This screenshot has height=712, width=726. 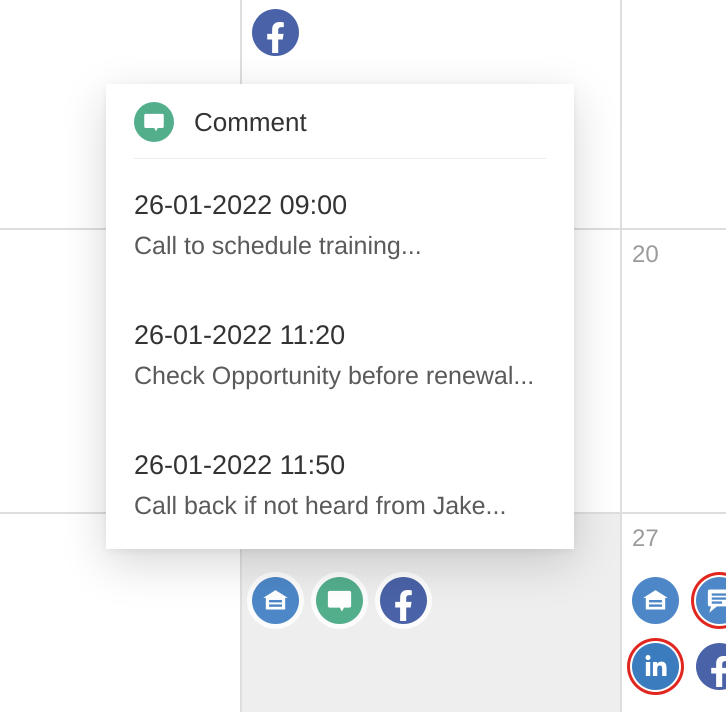 I want to click on day-number: 27, so click(x=645, y=539).